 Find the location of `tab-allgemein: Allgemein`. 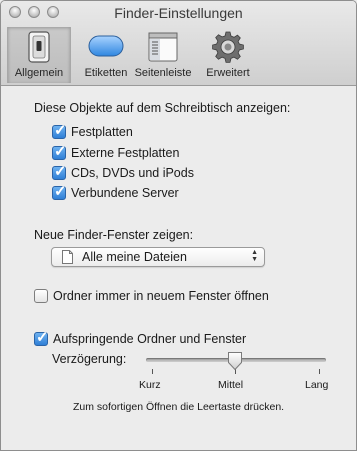

tab-allgemein: Allgemein is located at coordinates (39, 55).